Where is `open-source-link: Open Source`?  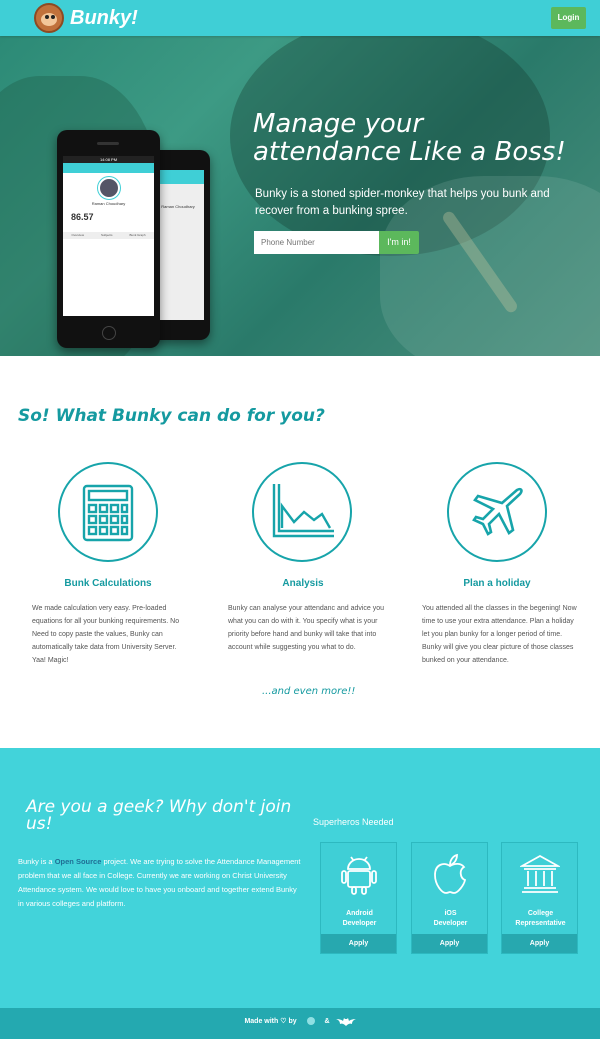
open-source-link: Open Source is located at coordinates (78, 861).